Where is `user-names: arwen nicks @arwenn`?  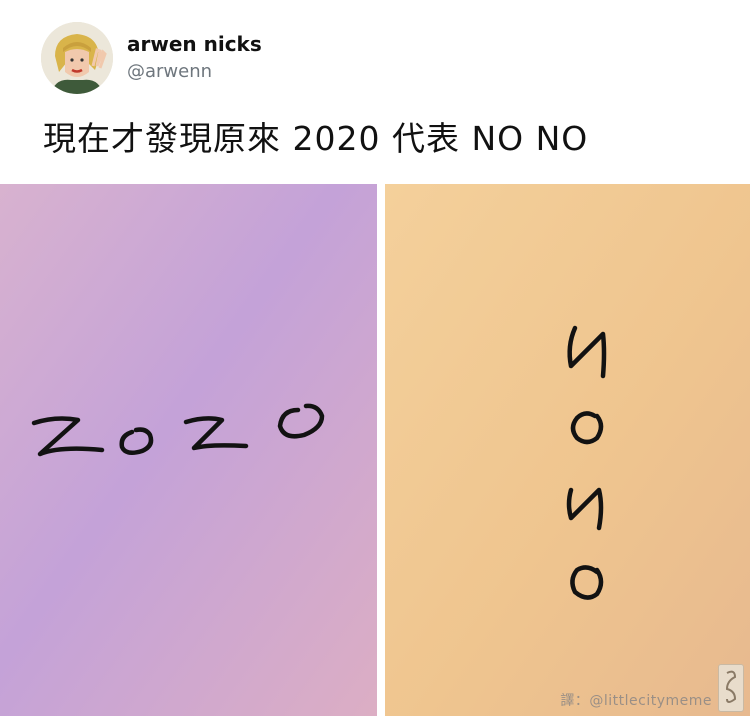 user-names: arwen nicks @arwenn is located at coordinates (194, 58).